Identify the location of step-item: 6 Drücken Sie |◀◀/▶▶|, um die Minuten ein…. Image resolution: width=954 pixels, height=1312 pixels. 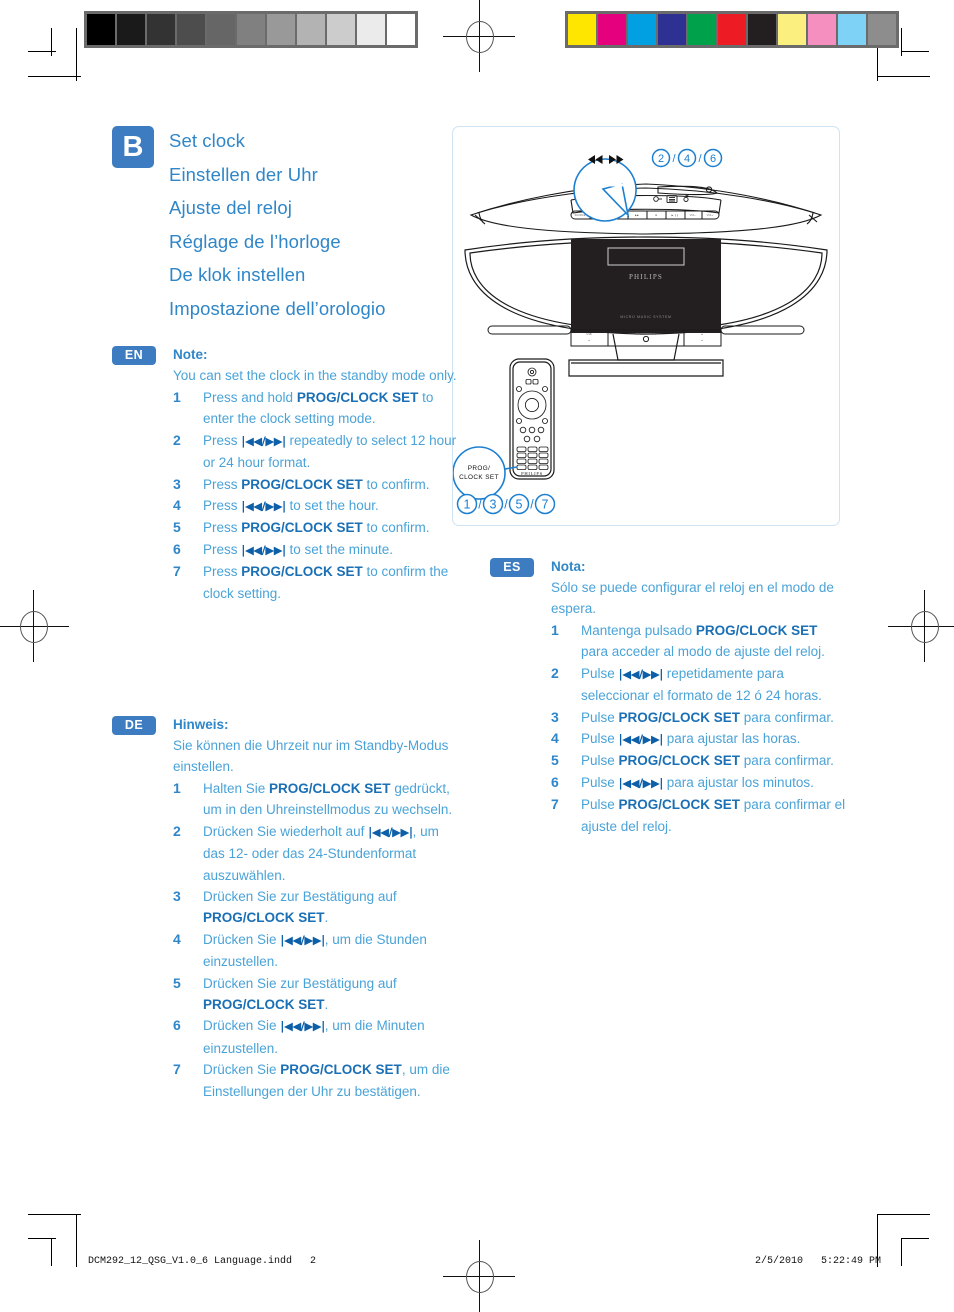
(317, 1037).